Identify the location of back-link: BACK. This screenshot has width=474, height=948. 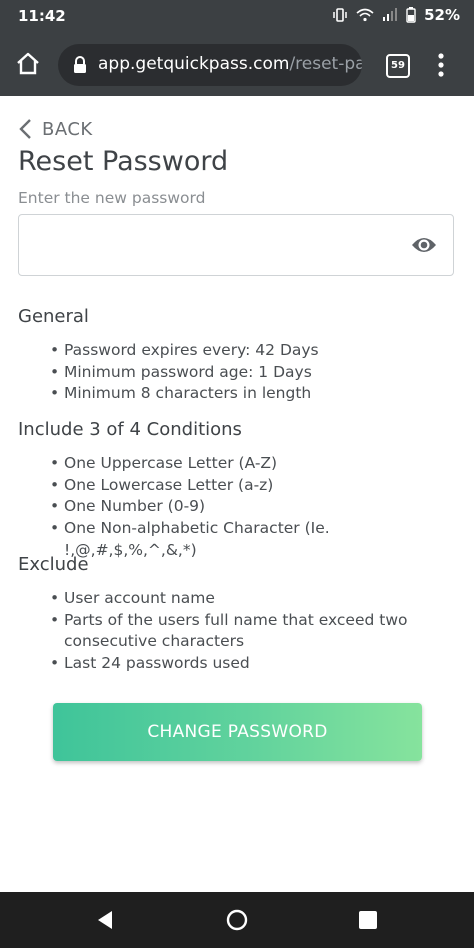
(55, 129).